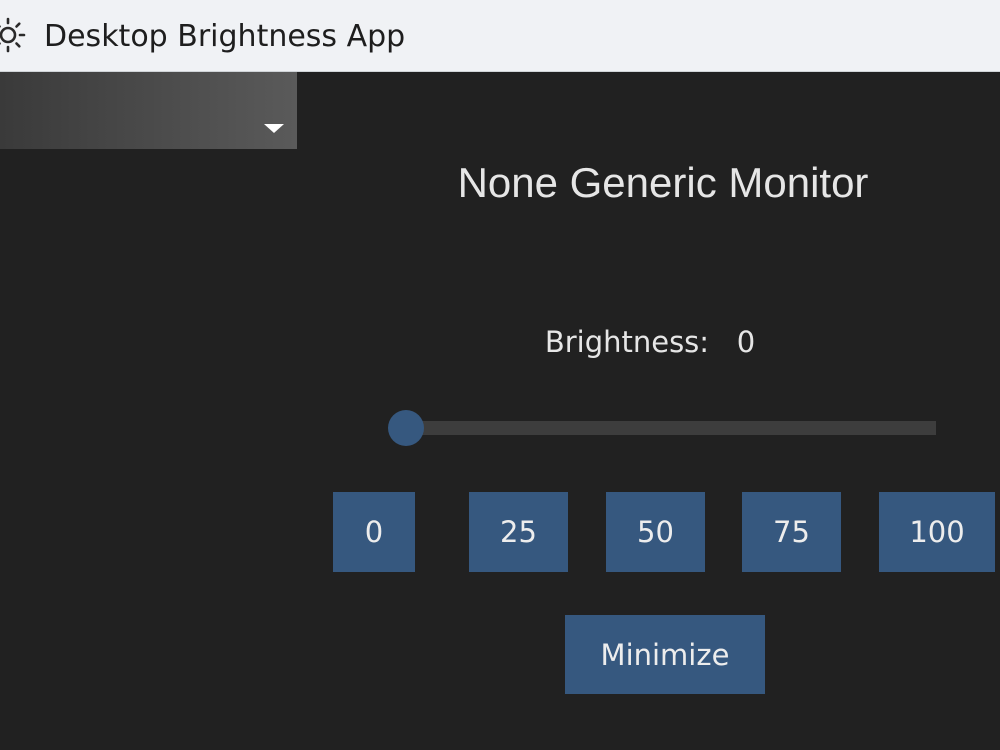 Image resolution: width=1000 pixels, height=750 pixels. I want to click on preset-0-button: 0, so click(374, 532).